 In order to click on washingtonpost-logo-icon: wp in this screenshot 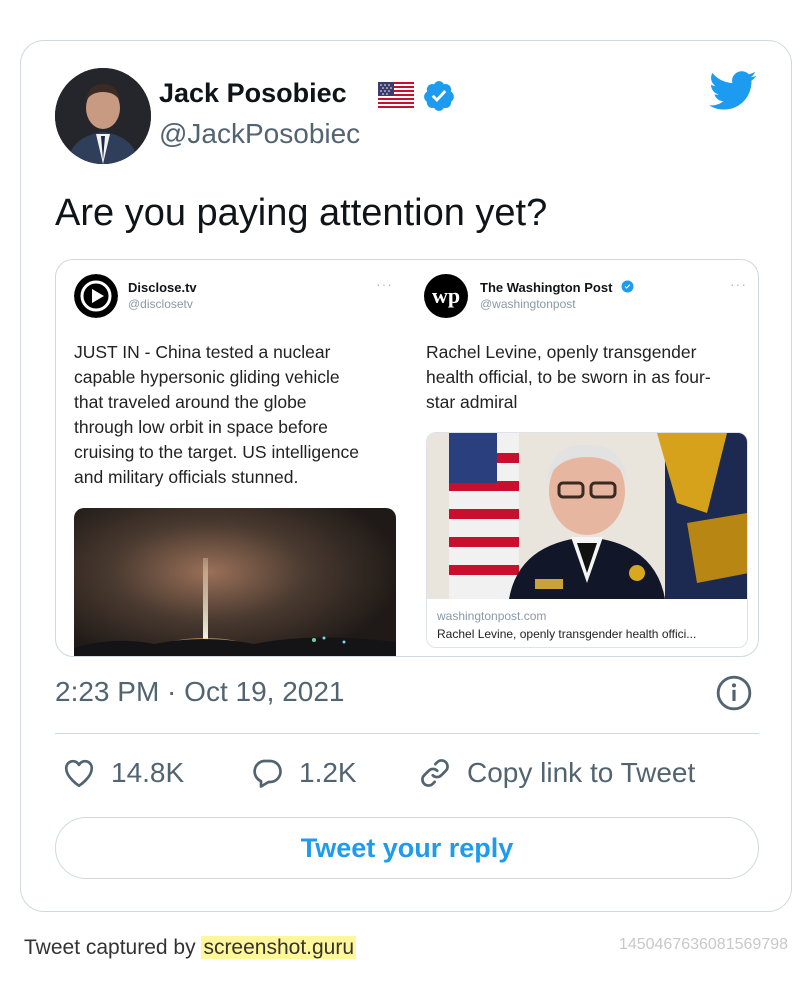, I will do `click(446, 296)`.